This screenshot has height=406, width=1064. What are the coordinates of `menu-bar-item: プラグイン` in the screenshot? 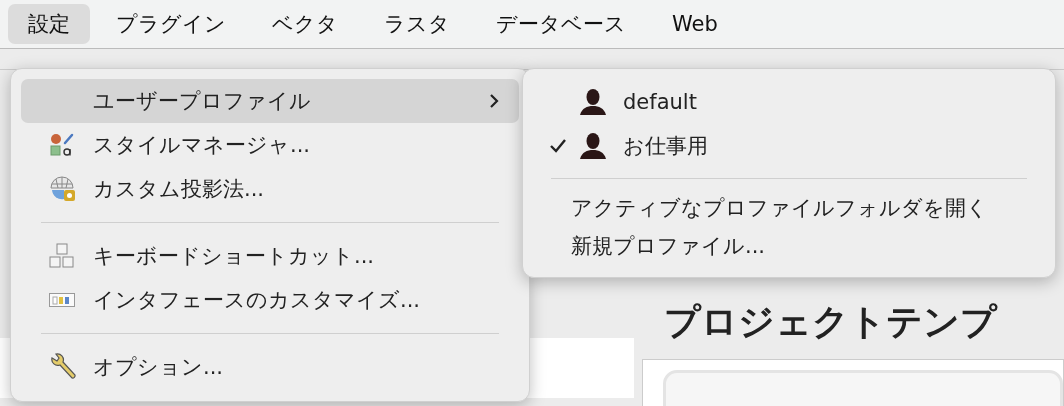 It's located at (171, 24).